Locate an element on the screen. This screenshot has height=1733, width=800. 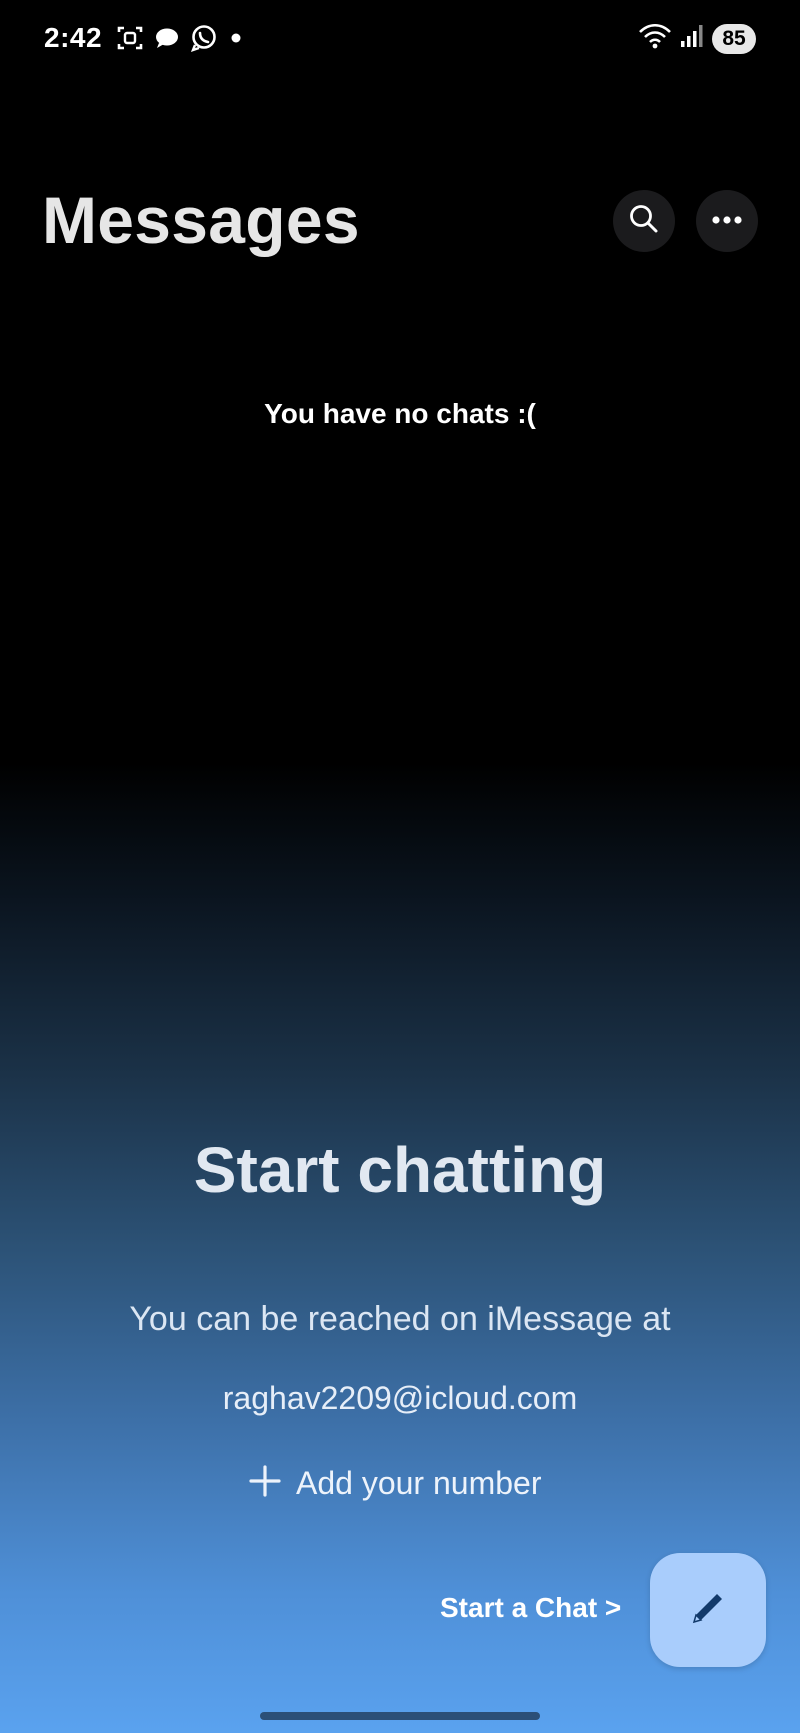
status-right-icons: 85 is located at coordinates (697, 38).